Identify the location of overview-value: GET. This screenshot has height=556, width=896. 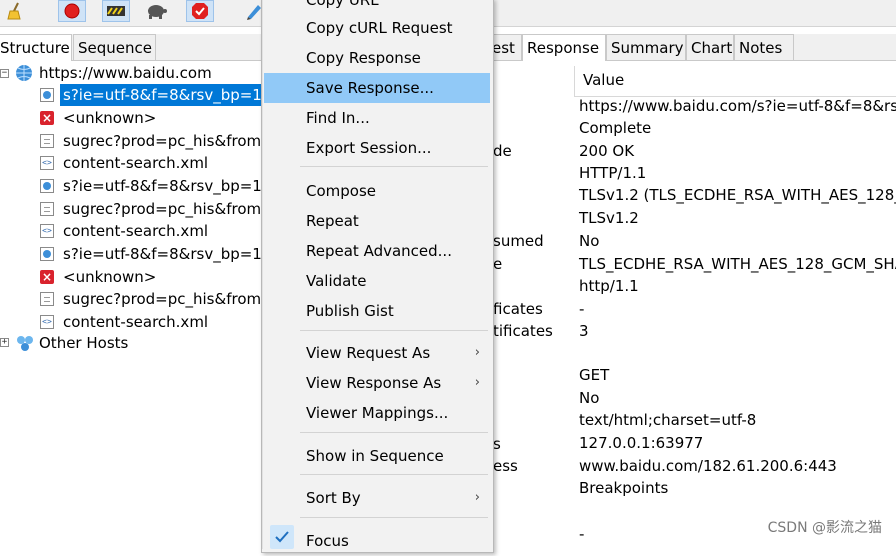
(594, 375).